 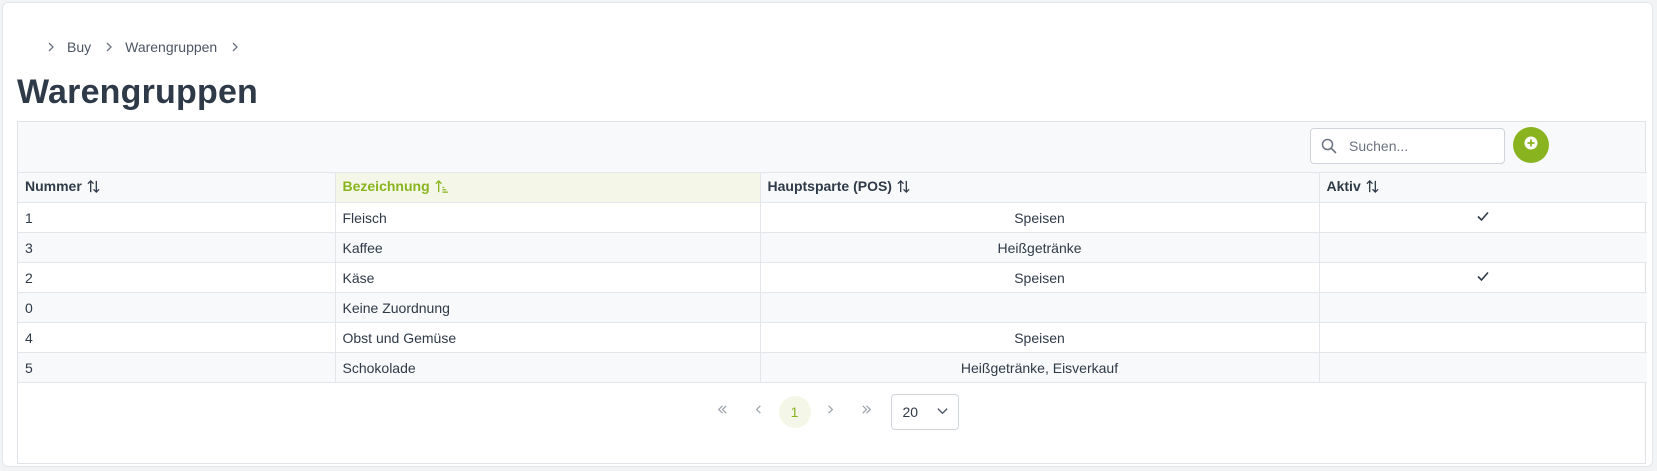 I want to click on column-header-label: Nummer, so click(x=53, y=186).